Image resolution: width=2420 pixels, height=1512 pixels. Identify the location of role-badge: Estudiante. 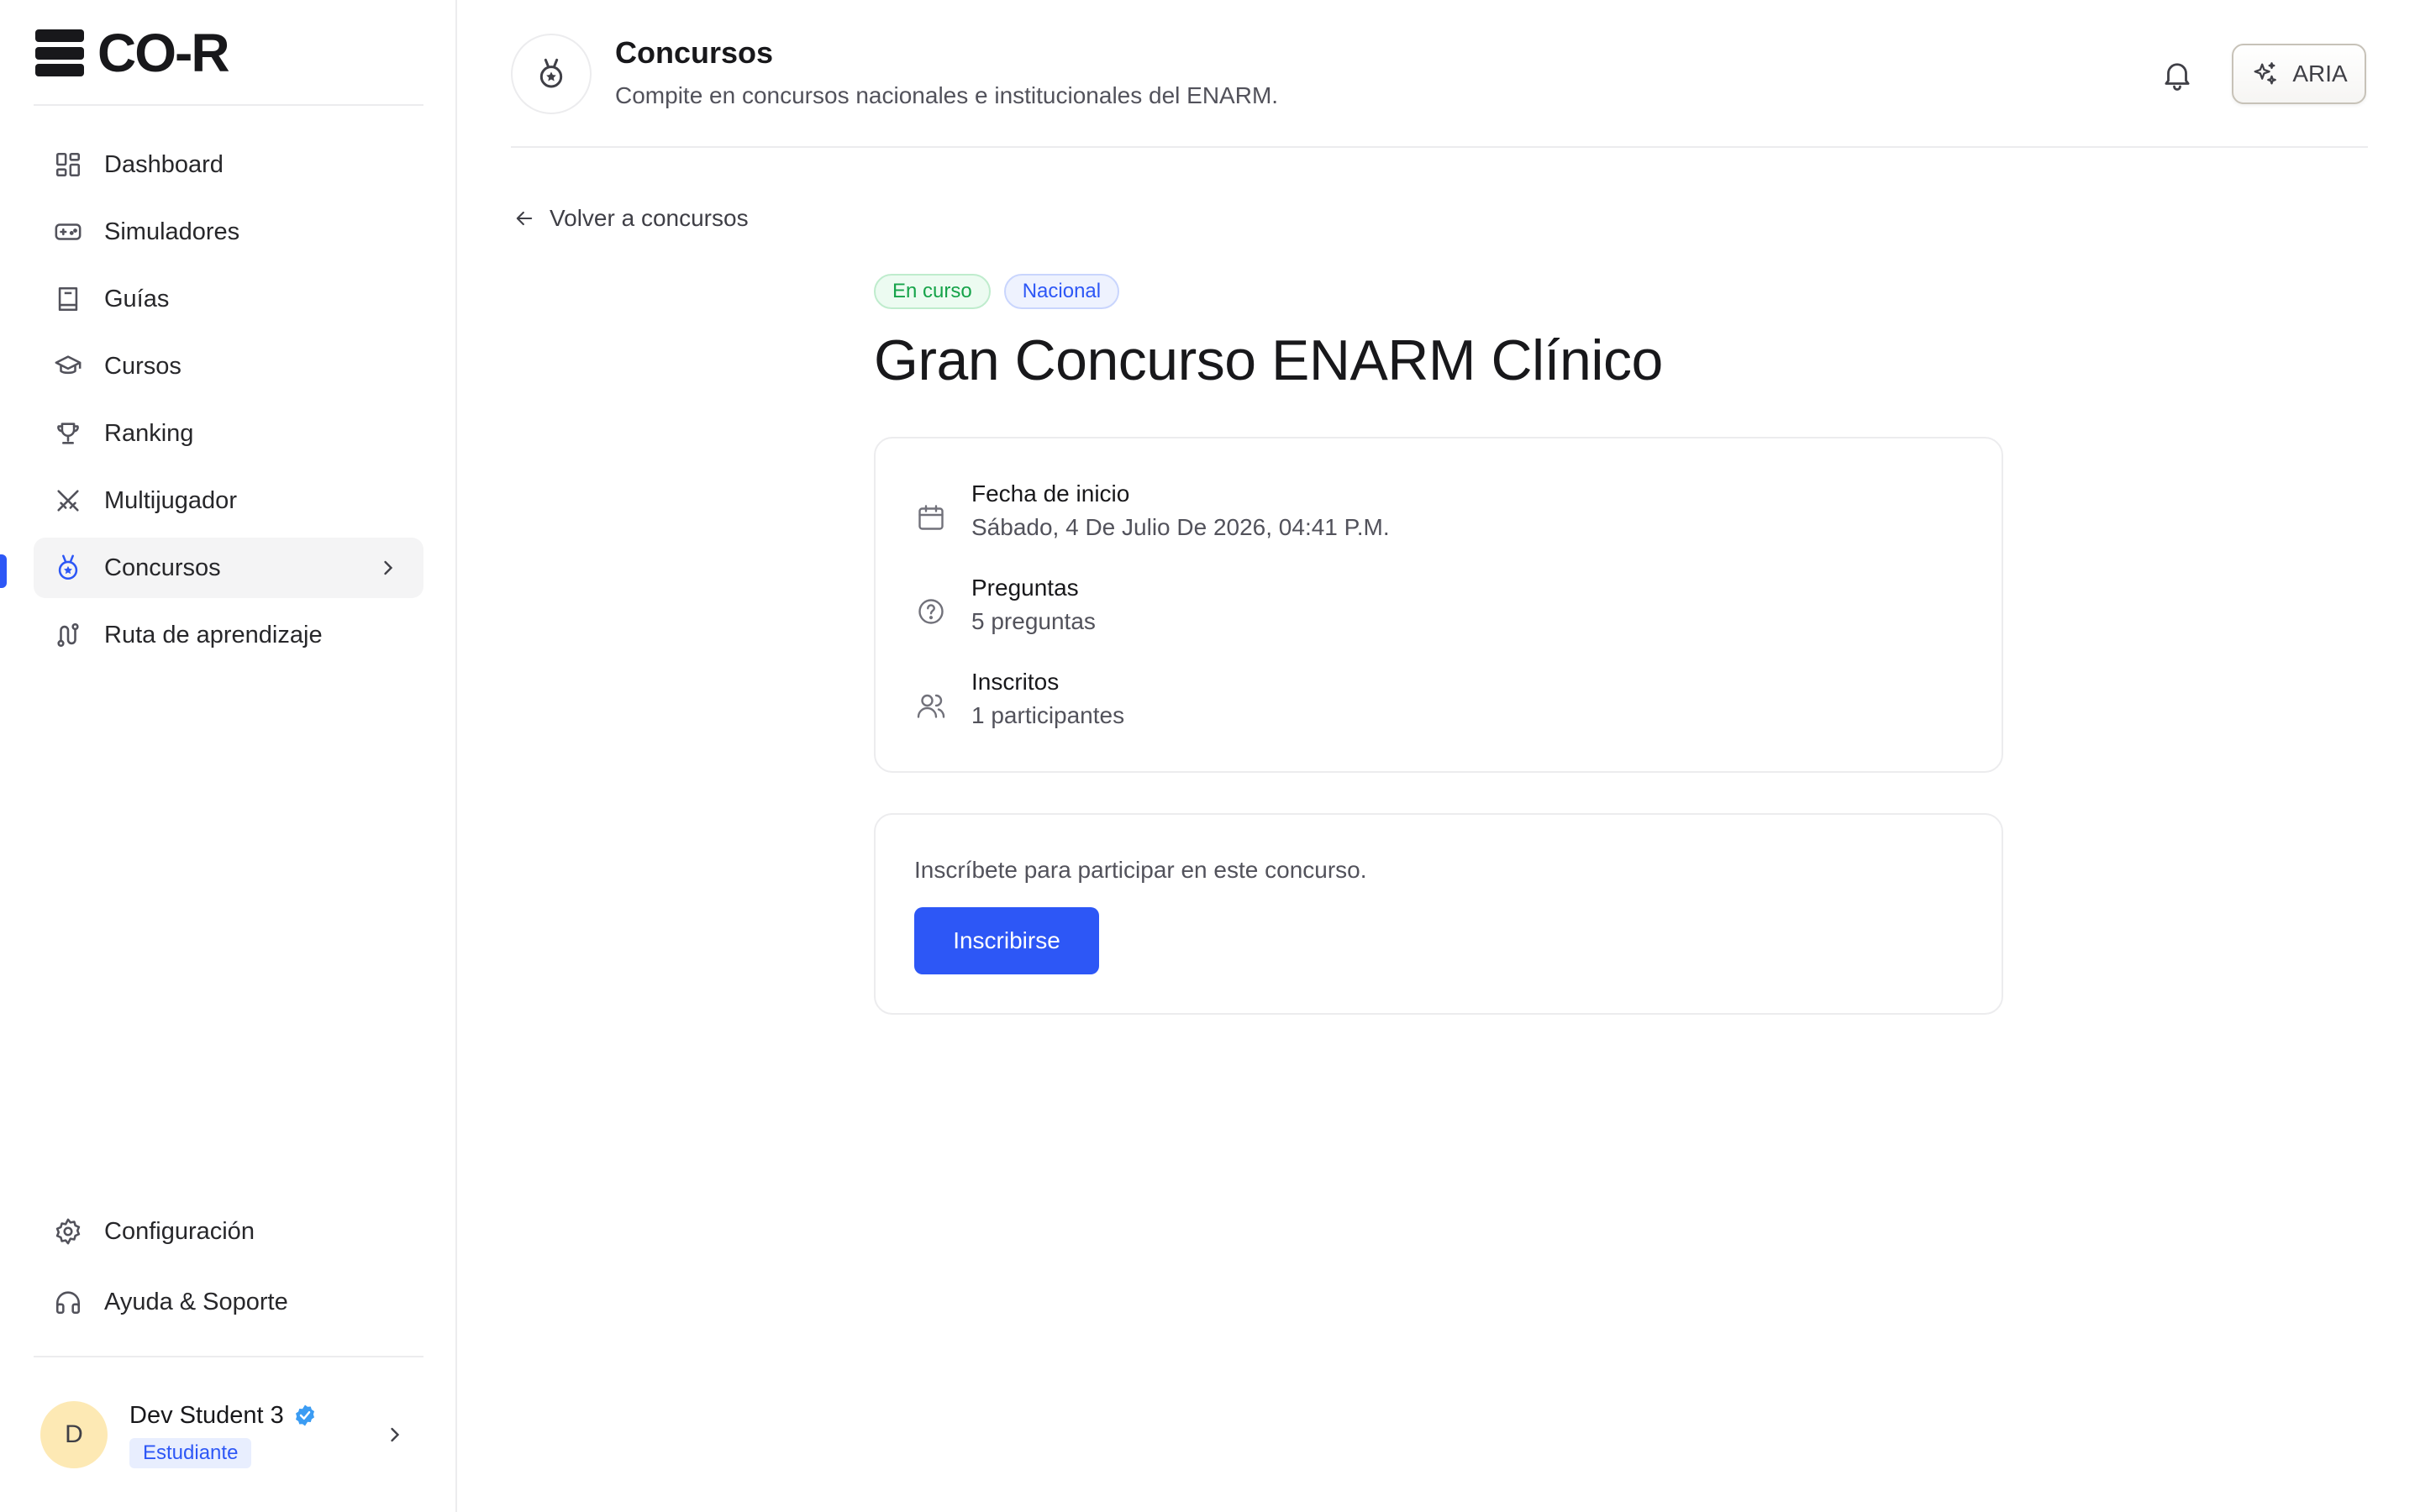
(191, 1452).